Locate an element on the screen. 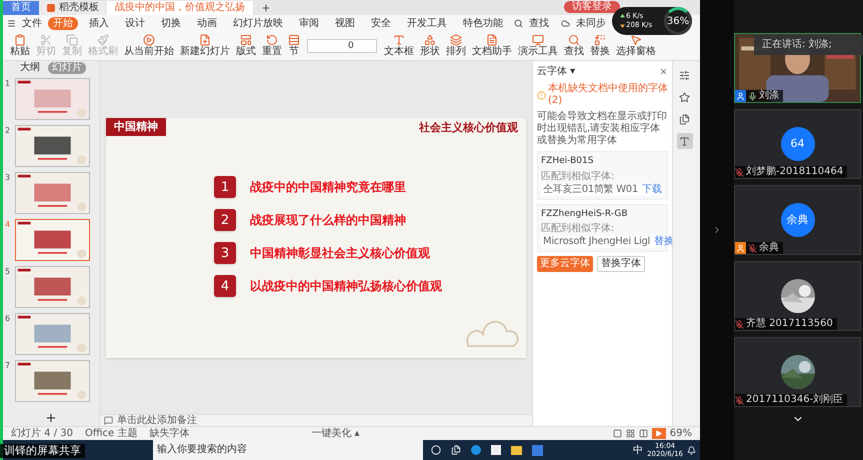 The height and width of the screenshot is (460, 863). warning-text: 本机缺失文档中使用的字体 (2) is located at coordinates (608, 95).